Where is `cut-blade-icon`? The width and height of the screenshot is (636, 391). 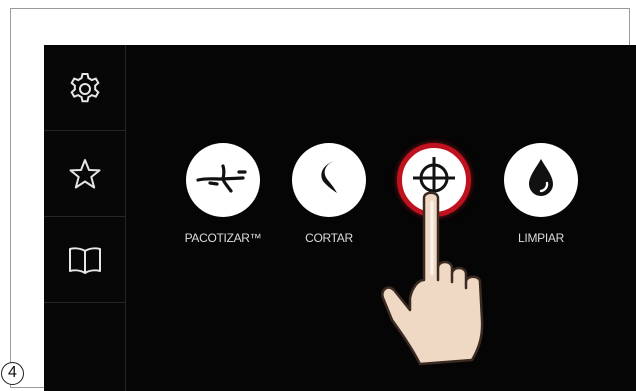
cut-blade-icon is located at coordinates (329, 180).